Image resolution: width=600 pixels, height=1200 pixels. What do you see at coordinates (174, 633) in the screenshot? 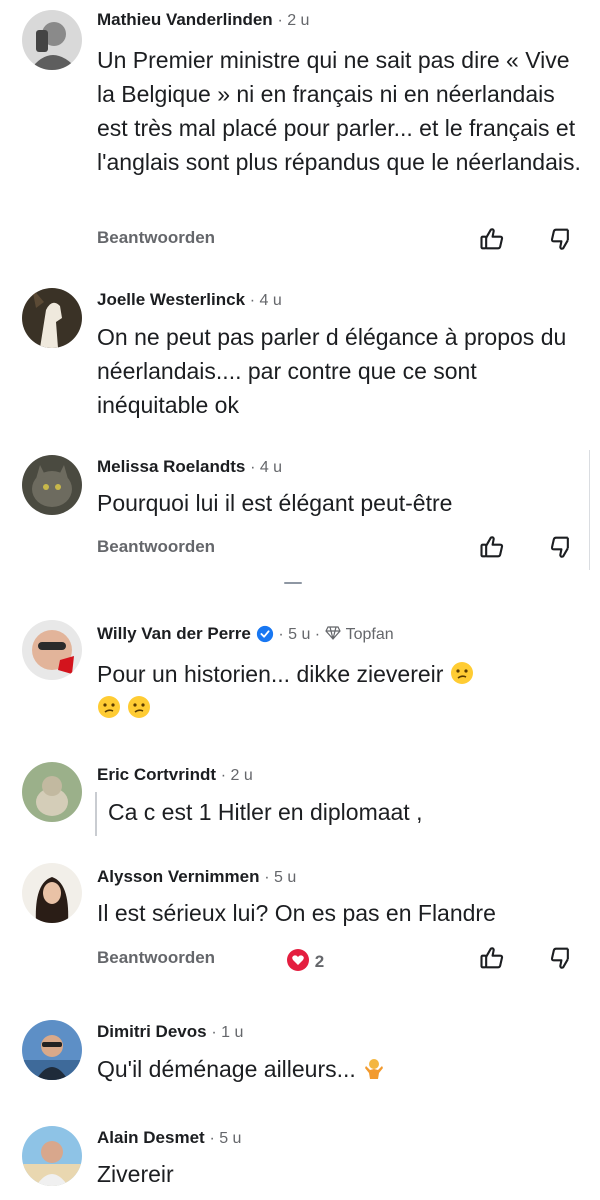
I see `author-name: Willy Van der Perre` at bounding box center [174, 633].